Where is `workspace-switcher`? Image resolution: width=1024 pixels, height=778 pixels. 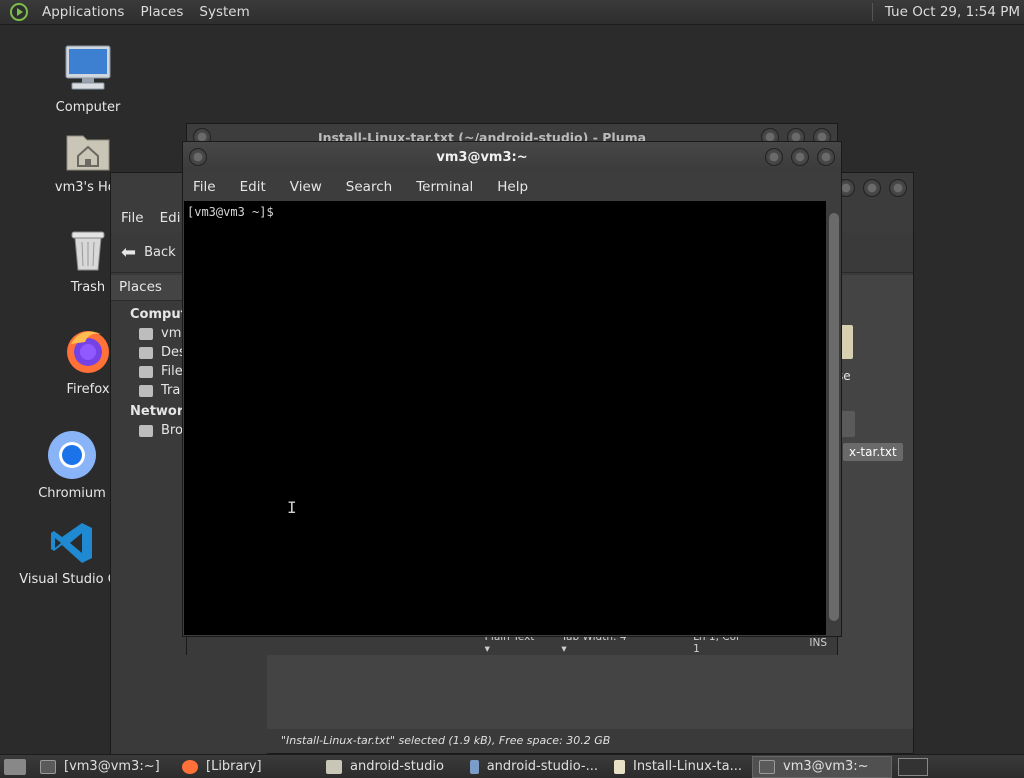 workspace-switcher is located at coordinates (913, 767).